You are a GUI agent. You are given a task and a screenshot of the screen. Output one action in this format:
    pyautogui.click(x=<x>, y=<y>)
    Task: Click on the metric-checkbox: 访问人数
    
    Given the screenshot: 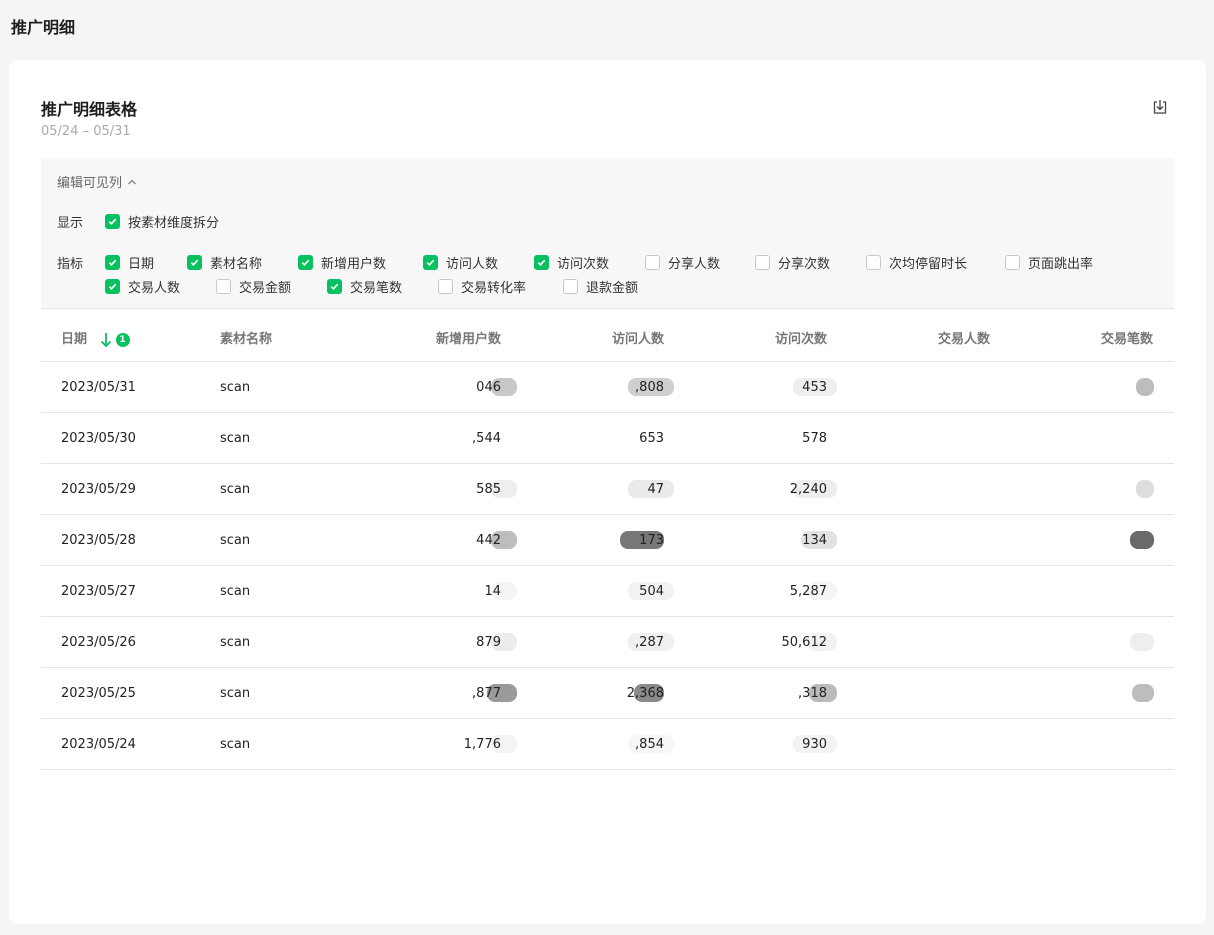 What is the action you would take?
    pyautogui.click(x=460, y=262)
    